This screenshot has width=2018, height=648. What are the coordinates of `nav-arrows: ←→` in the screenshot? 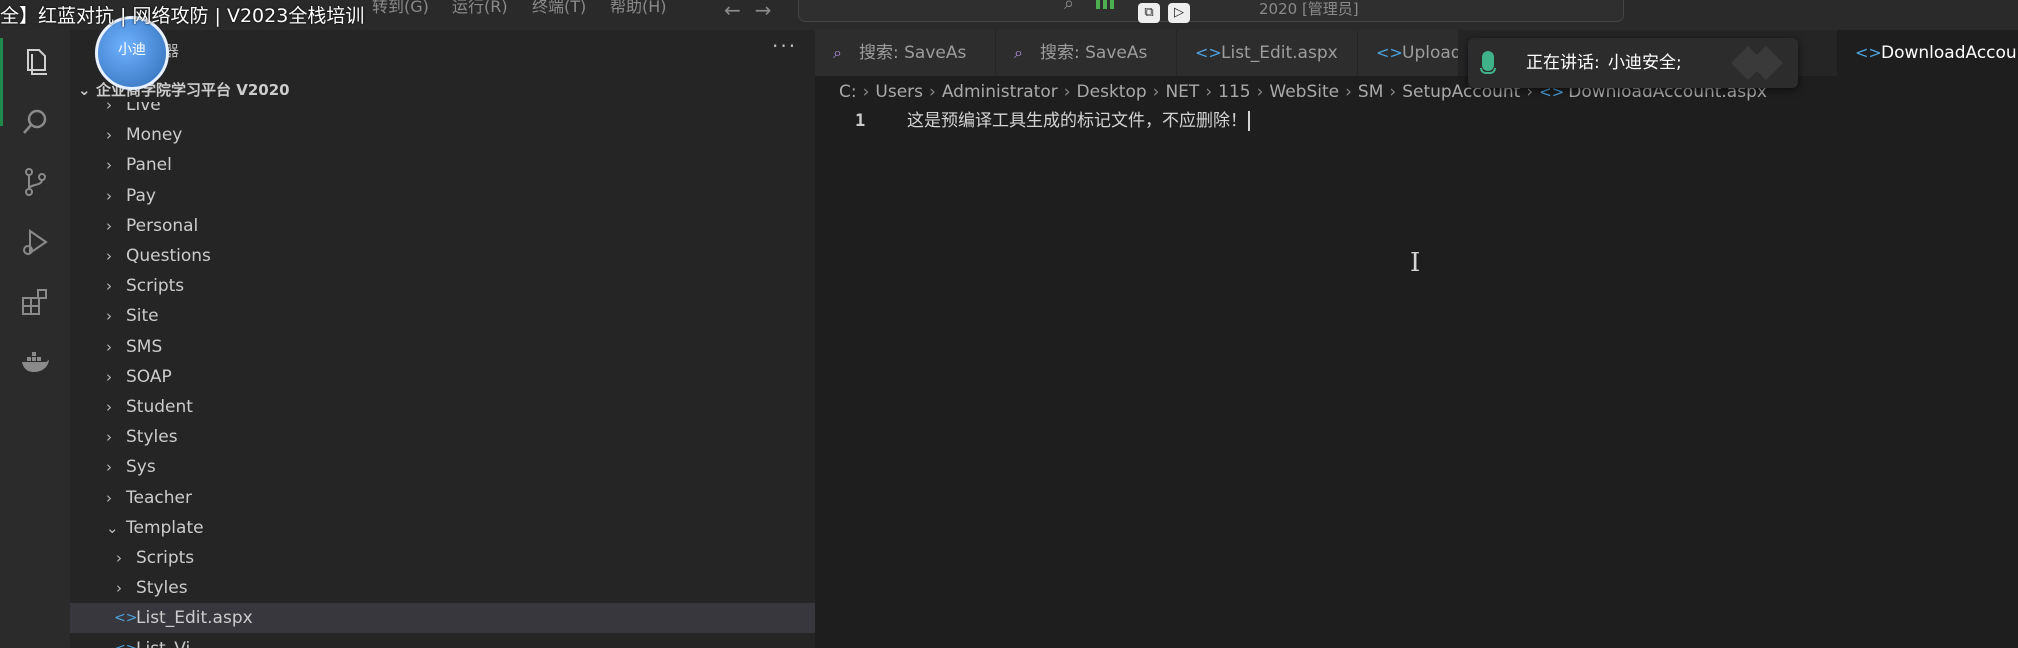 It's located at (755, 11).